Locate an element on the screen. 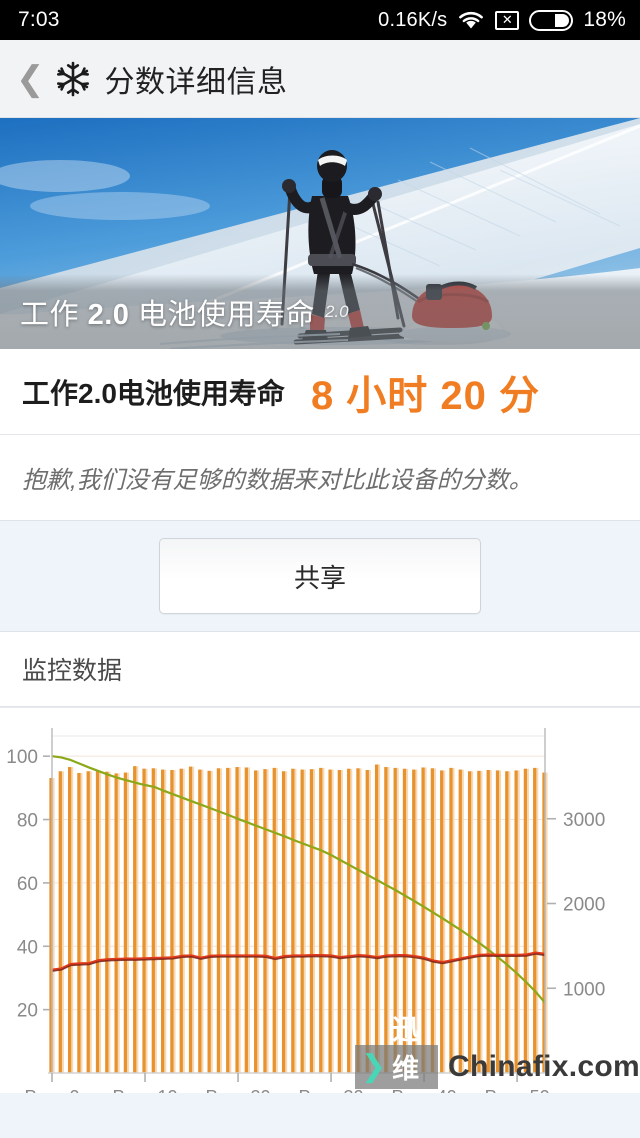 This screenshot has height=1138, width=640. comparison-note-text: 抱歉,我们没有足够的数据来对比此设备的分数。 is located at coordinates (277, 480).